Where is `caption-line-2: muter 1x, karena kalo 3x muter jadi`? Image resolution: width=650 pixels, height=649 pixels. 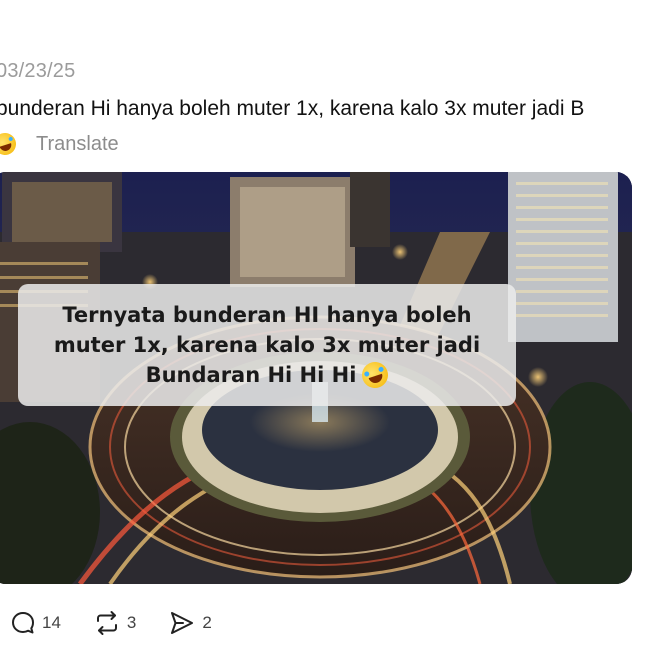
caption-line-2: muter 1x, karena kalo 3x muter jadi is located at coordinates (267, 345).